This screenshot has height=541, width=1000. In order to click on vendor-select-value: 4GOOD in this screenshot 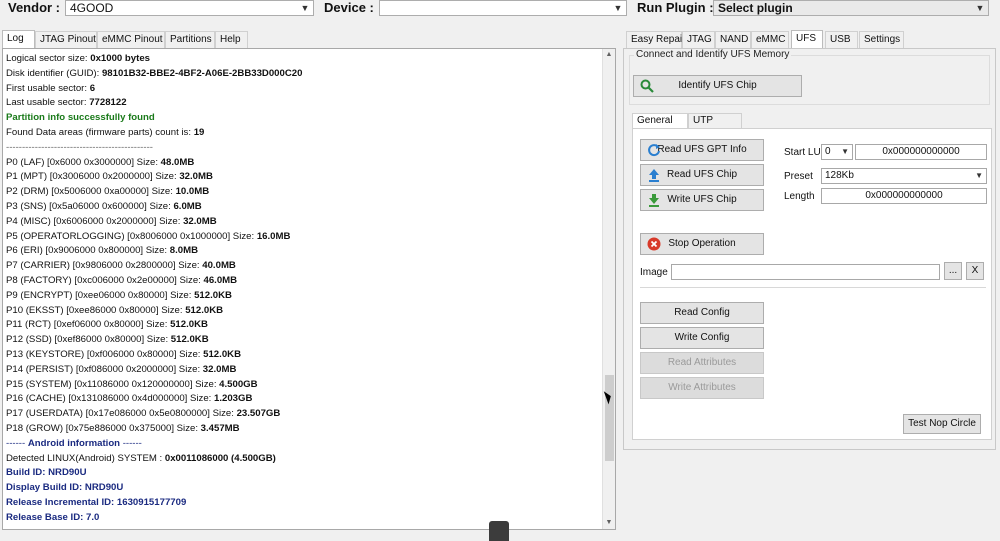, I will do `click(92, 8)`.